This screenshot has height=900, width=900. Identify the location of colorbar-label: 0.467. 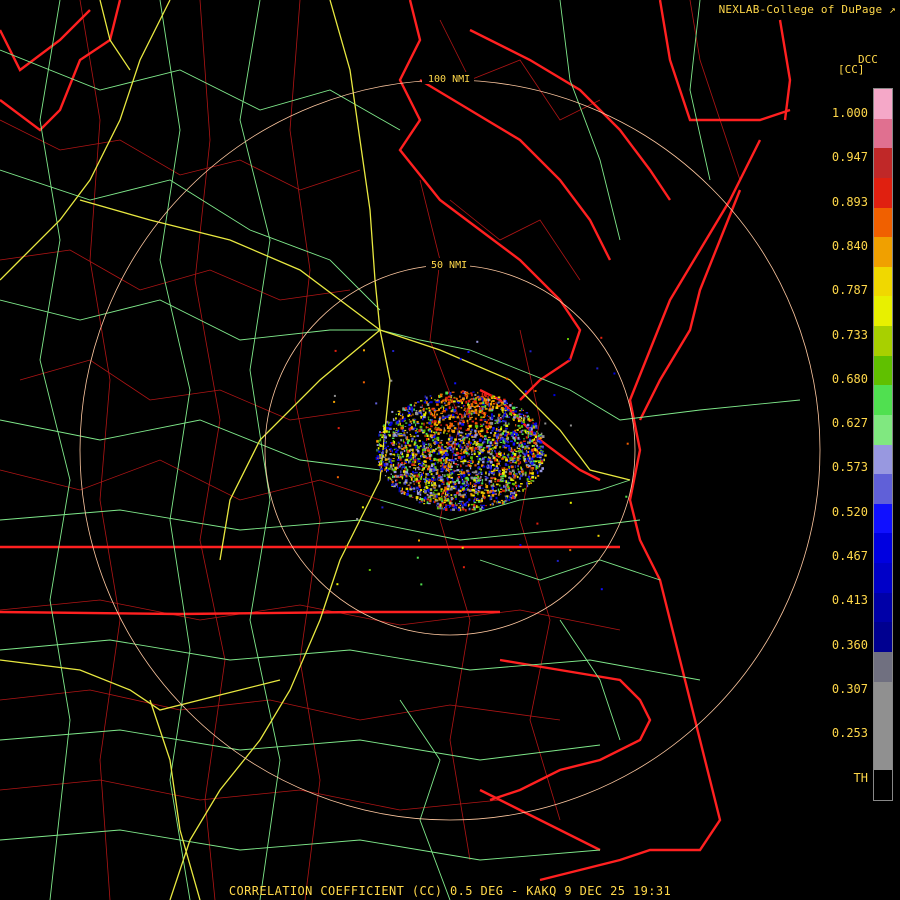
(849, 556).